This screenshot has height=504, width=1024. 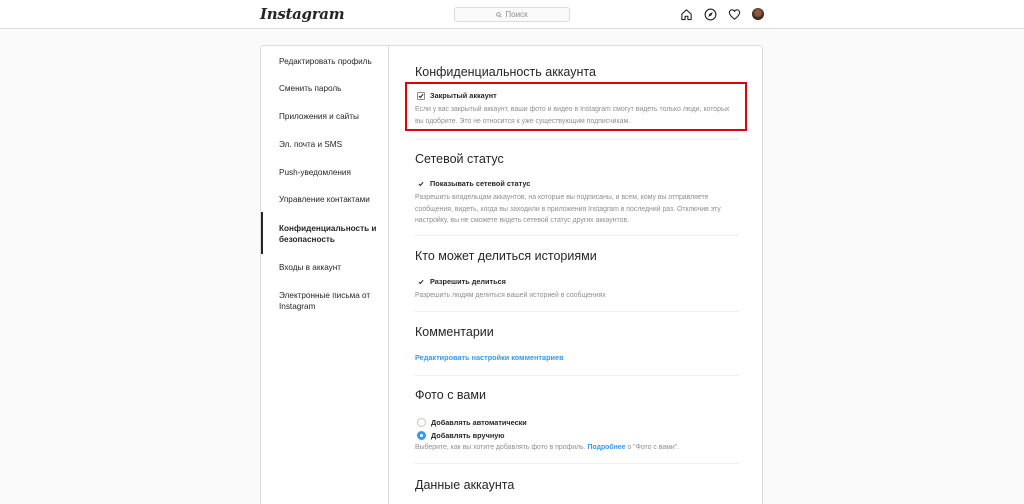 I want to click on sidebar-item-contacts: Управление контактами, so click(x=324, y=199).